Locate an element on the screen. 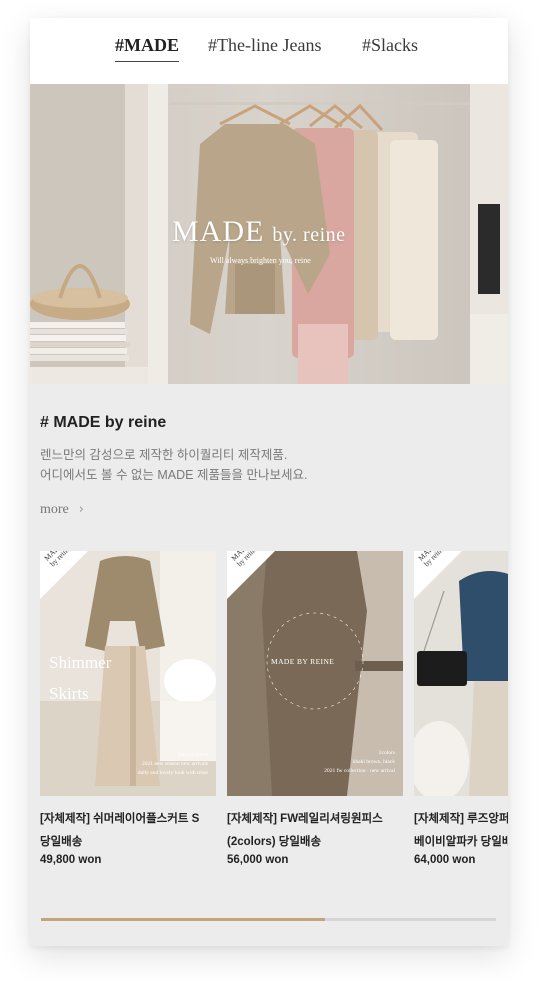  overlay-caption-line: autumn mood is located at coordinates (192, 755).